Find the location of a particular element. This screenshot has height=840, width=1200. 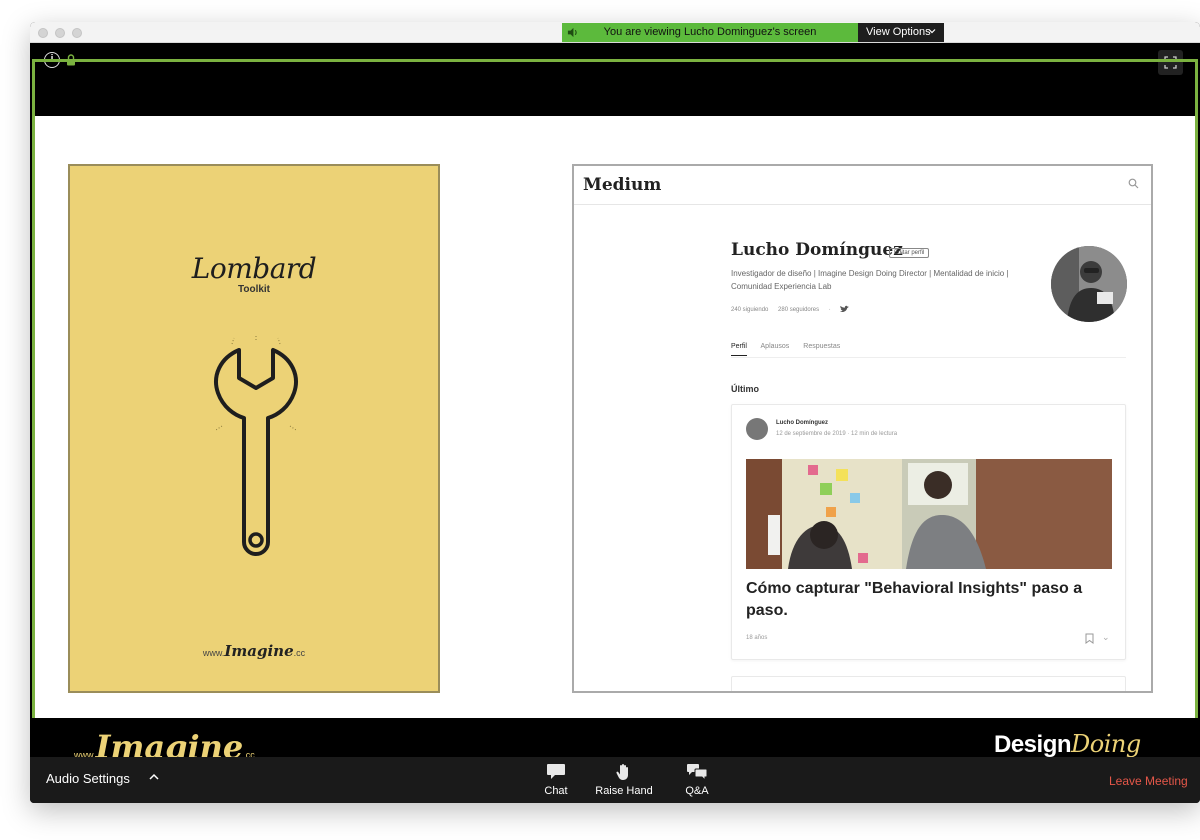

share-banner-text: You are viewing Lucho Dominguez's screen is located at coordinates (710, 32).